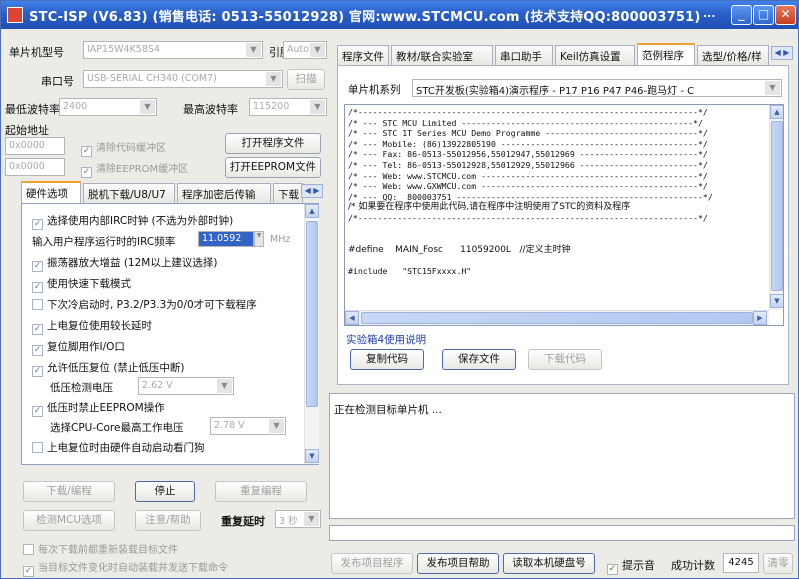  What do you see at coordinates (100, 548) in the screenshot?
I see `reload-before-download-checkbox: 每次下载前都重新装载目标文件` at bounding box center [100, 548].